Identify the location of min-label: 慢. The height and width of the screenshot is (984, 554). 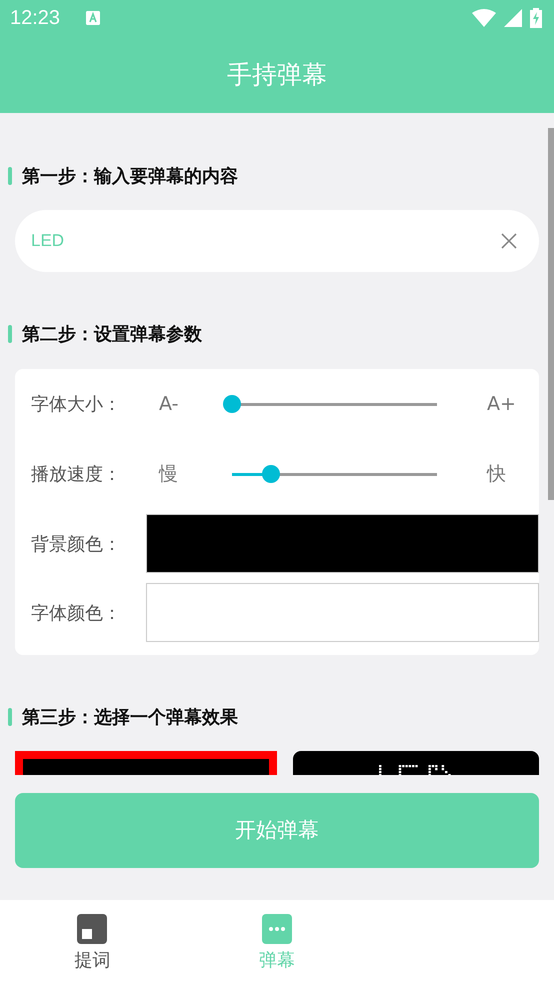
(169, 474).